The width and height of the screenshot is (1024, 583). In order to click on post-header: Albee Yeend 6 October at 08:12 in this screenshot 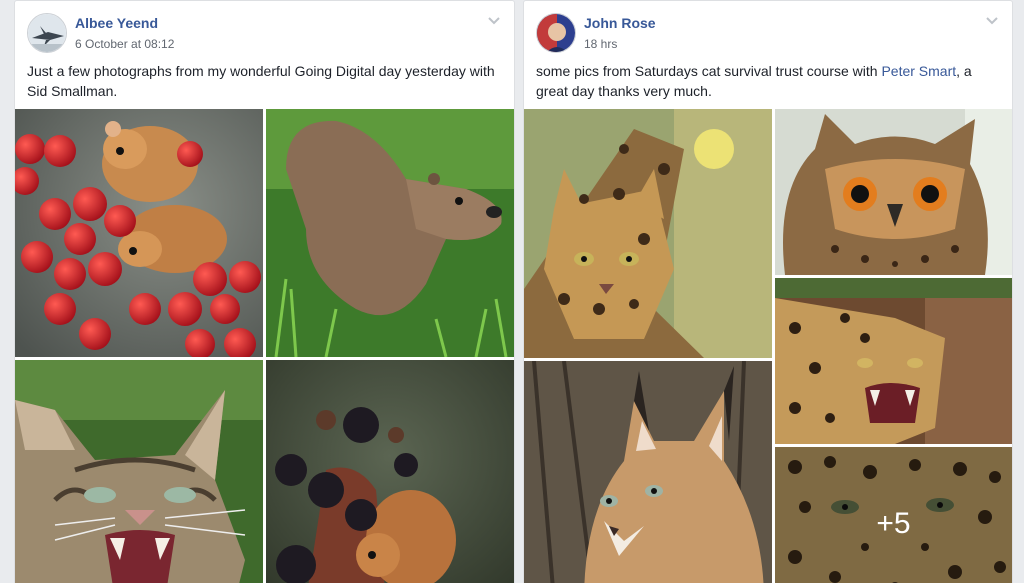, I will do `click(264, 33)`.